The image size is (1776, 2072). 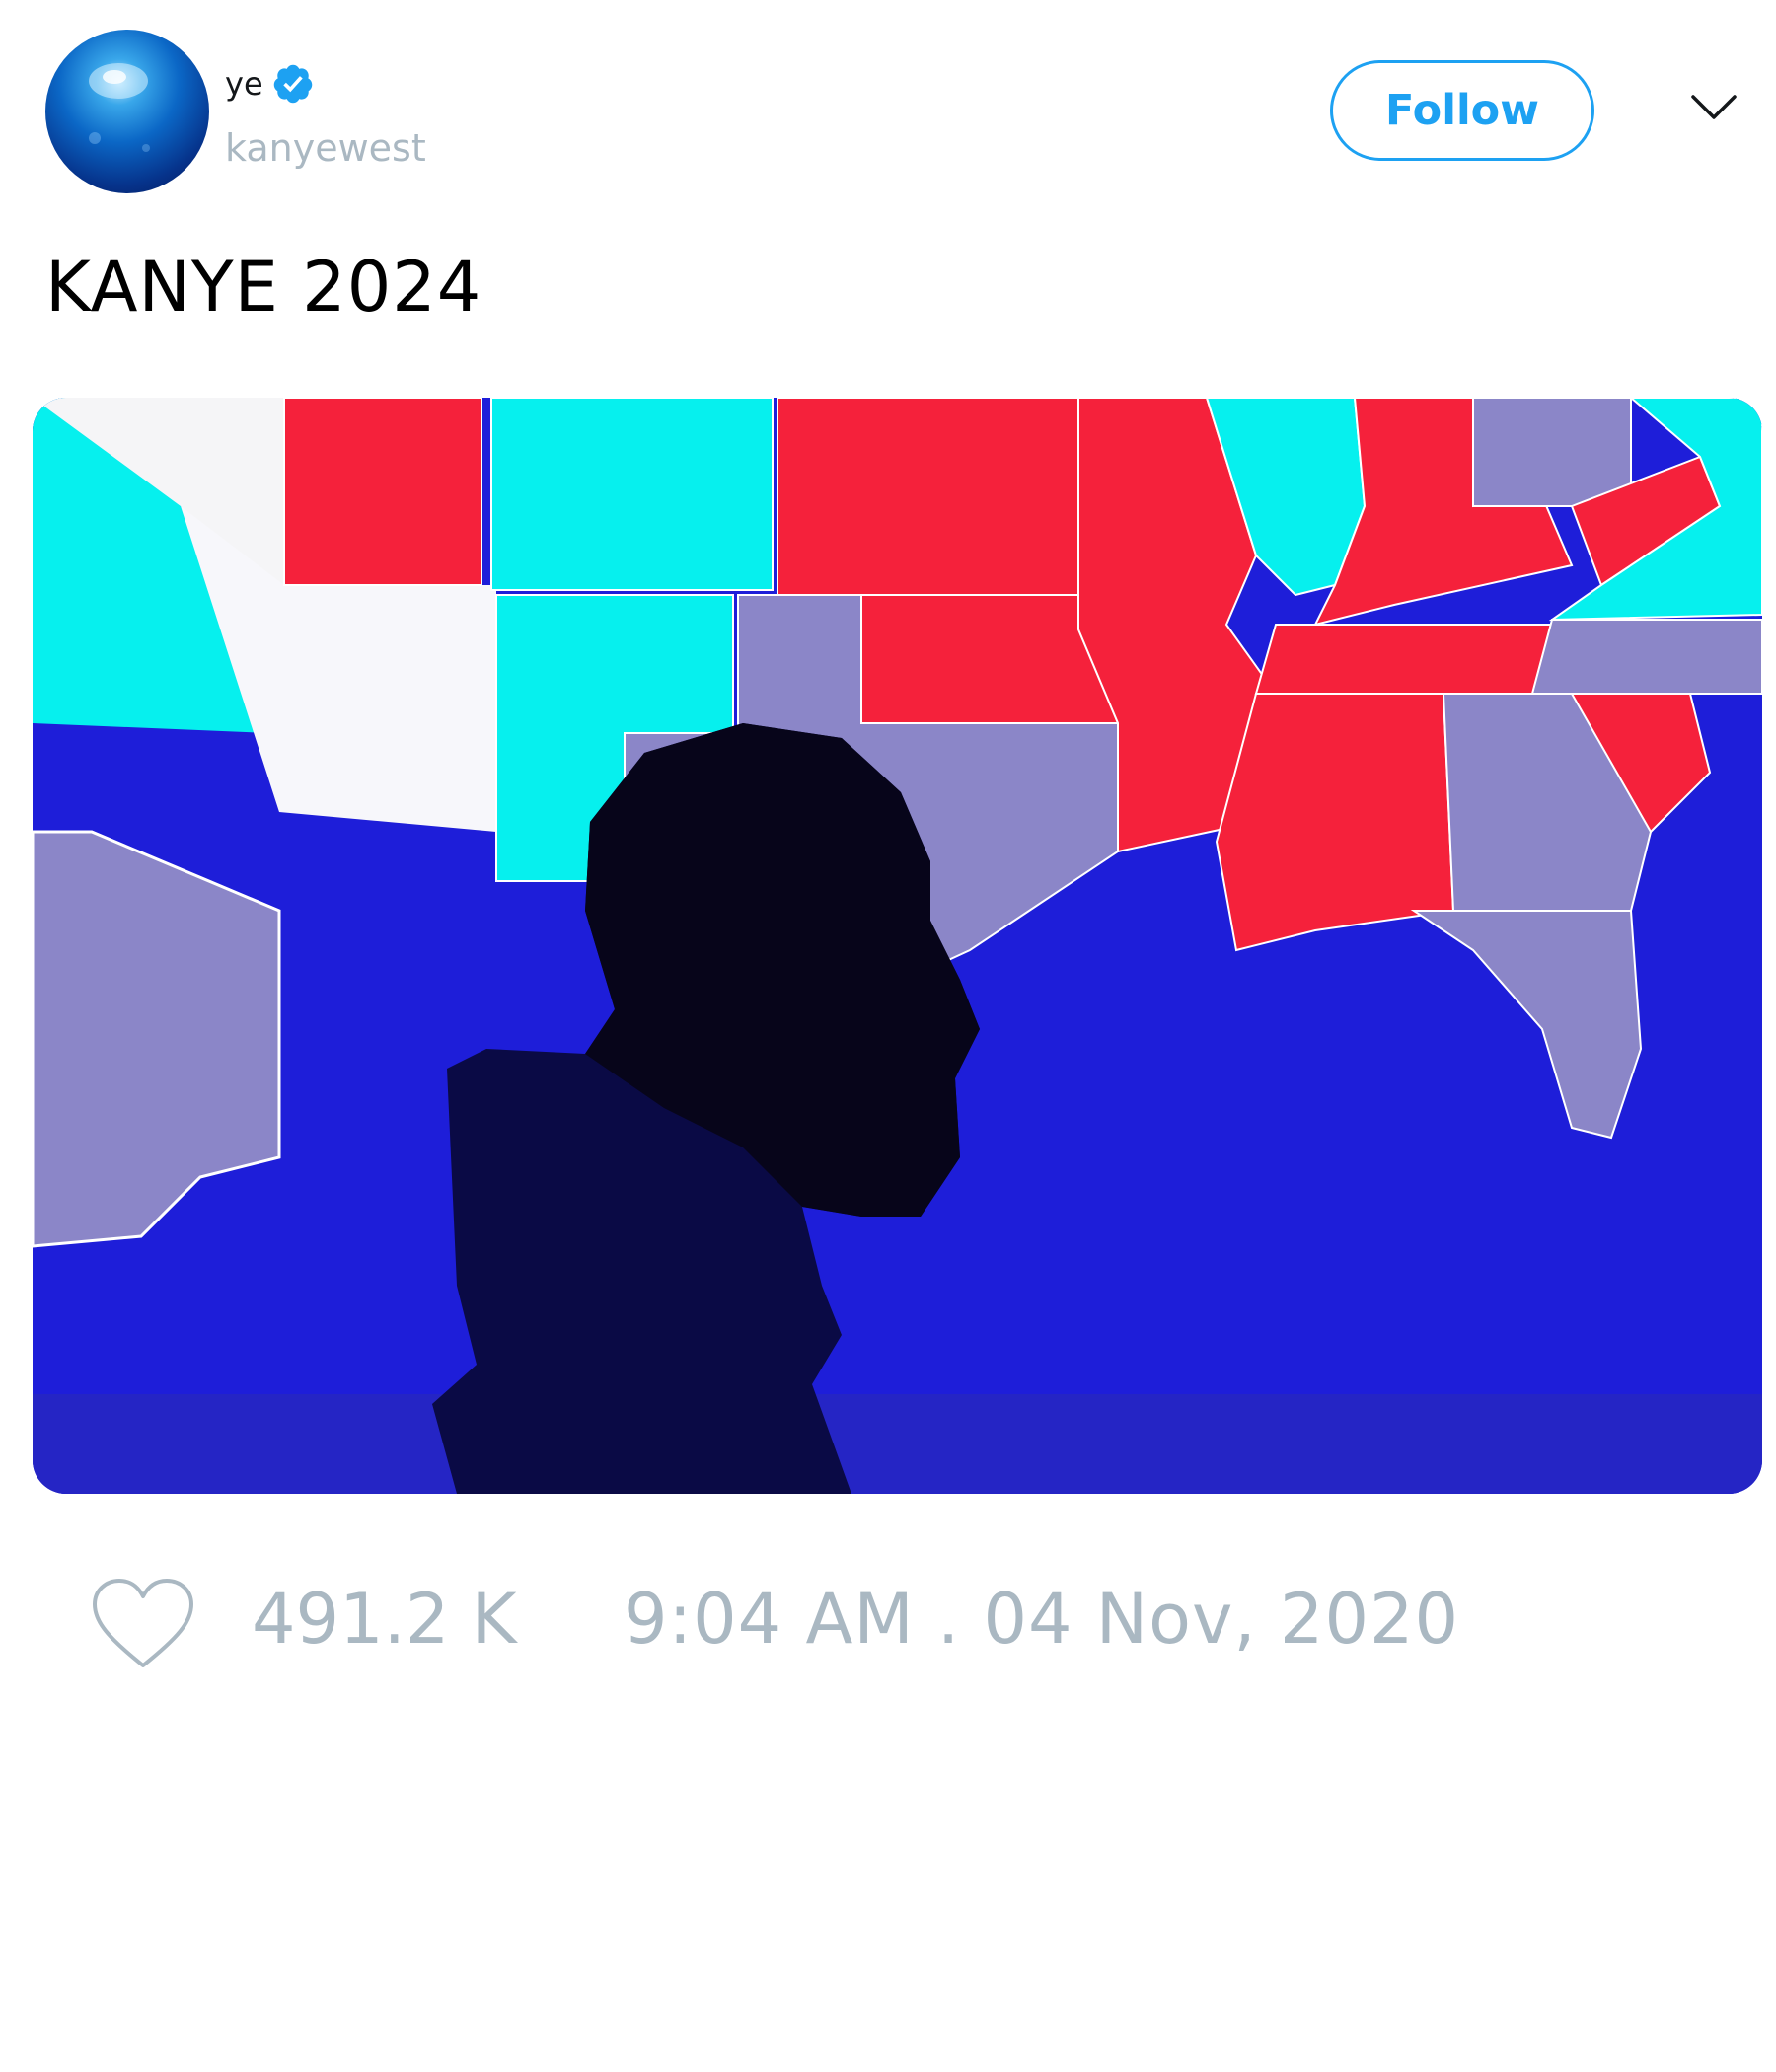 What do you see at coordinates (385, 1620) in the screenshot?
I see `like-count: 491.2 K` at bounding box center [385, 1620].